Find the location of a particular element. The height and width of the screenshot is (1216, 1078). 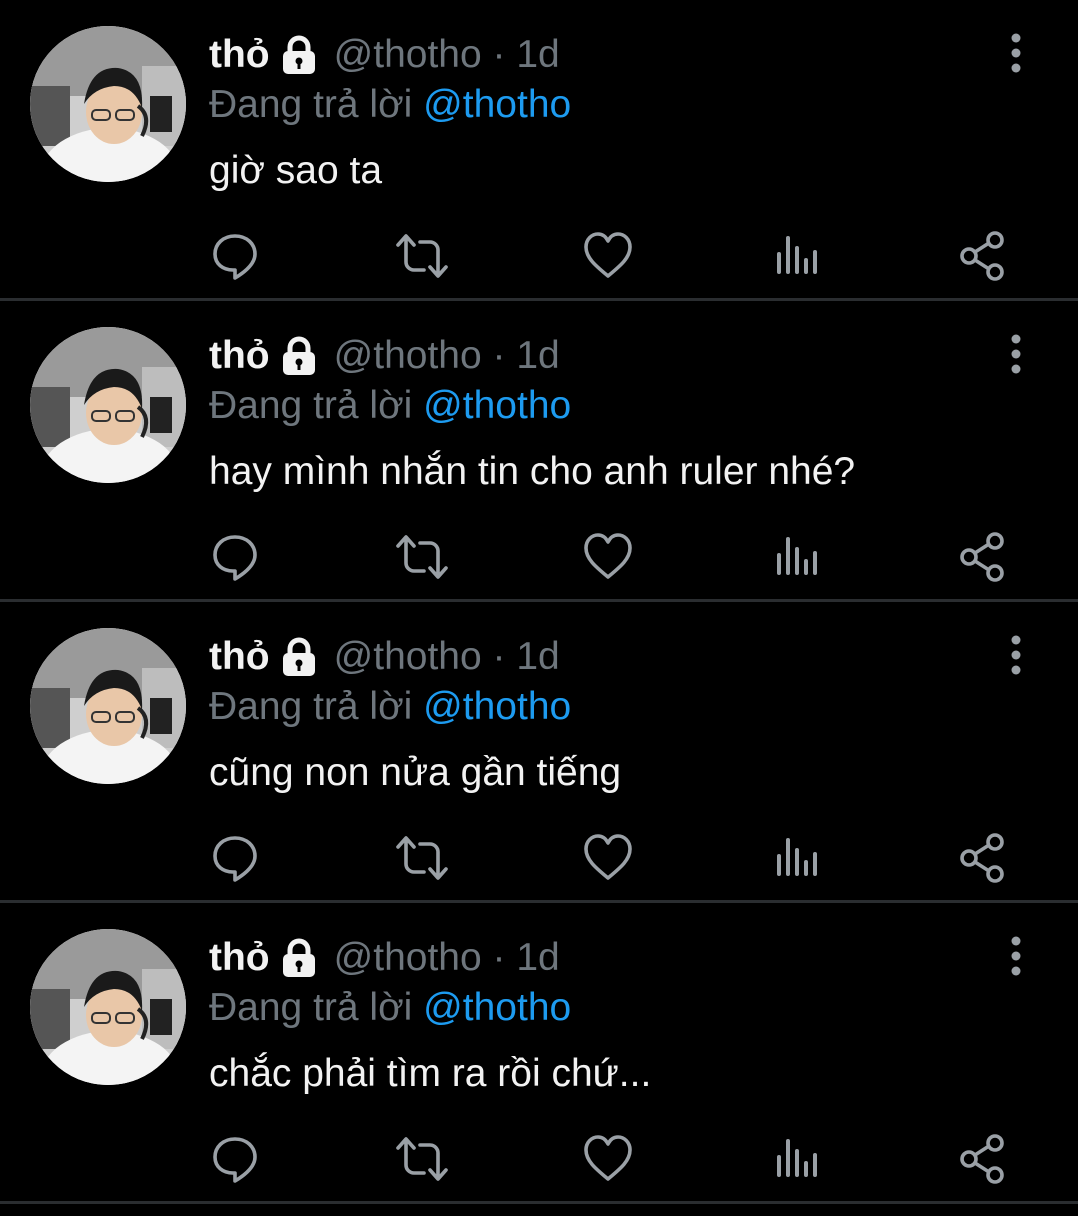

tweet-text: hay mình nhắn tin cho anh ruler nhé? is located at coordinates (532, 471).